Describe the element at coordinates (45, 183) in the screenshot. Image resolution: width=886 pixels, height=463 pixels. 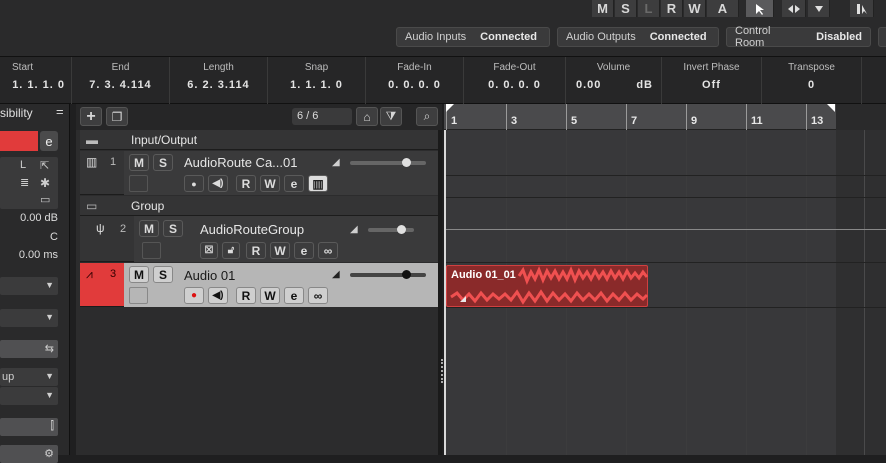
I see `asterisk-icon: ✱` at that location.